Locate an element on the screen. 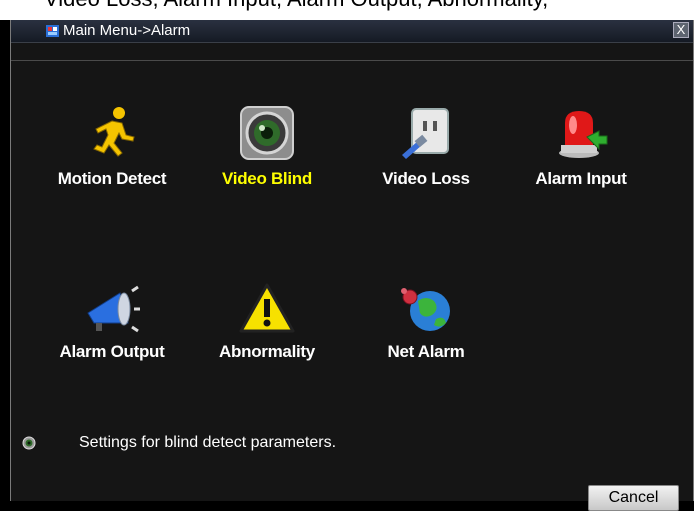 This screenshot has width=694, height=511. menu-item-video-blind: Video Blind is located at coordinates (267, 153).